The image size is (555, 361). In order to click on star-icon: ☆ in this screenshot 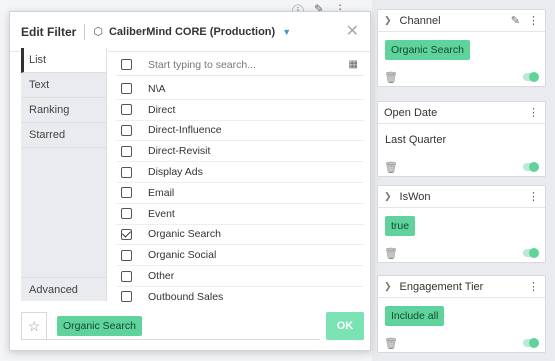, I will do `click(34, 326)`.